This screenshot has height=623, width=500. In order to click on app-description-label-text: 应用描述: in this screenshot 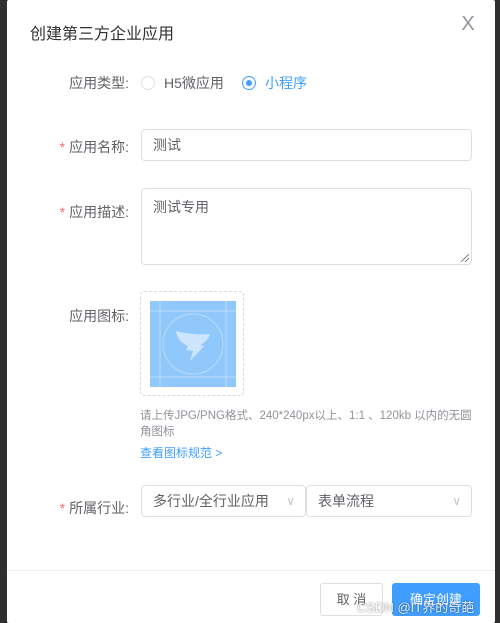, I will do `click(99, 212)`.